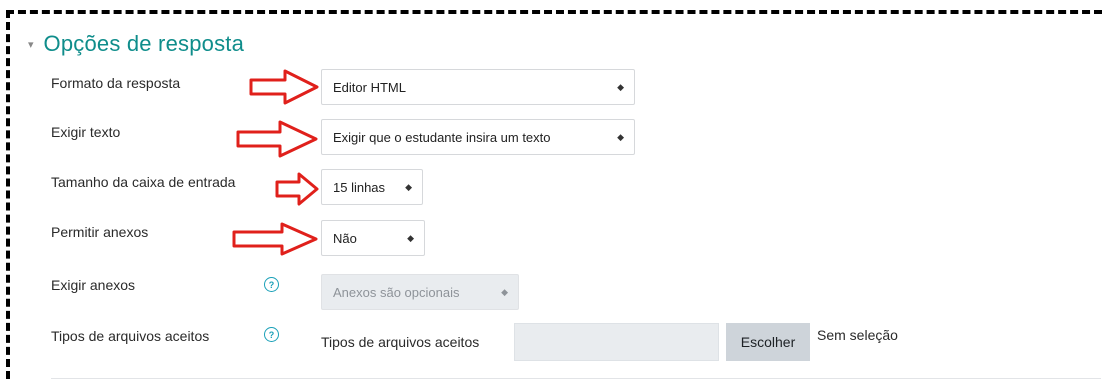 This screenshot has width=1106, height=379. What do you see at coordinates (857, 335) in the screenshot?
I see `selection-status: Sem seleção` at bounding box center [857, 335].